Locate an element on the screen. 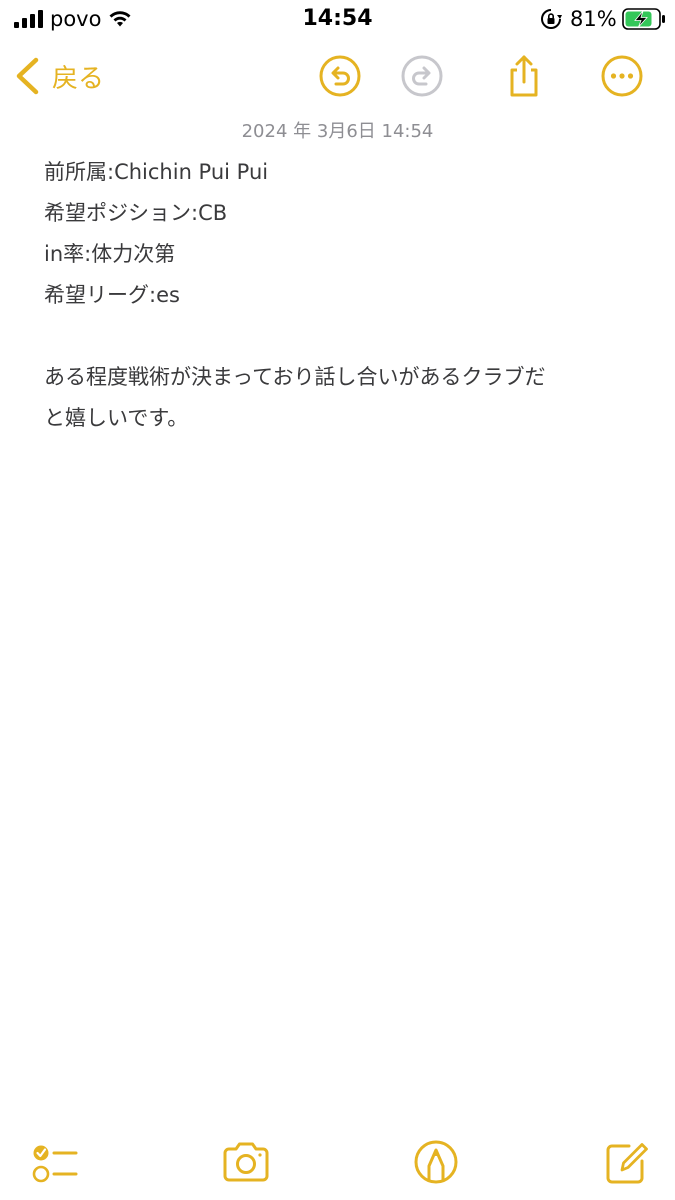  navigation-bar: 戻る is located at coordinates (337, 76).